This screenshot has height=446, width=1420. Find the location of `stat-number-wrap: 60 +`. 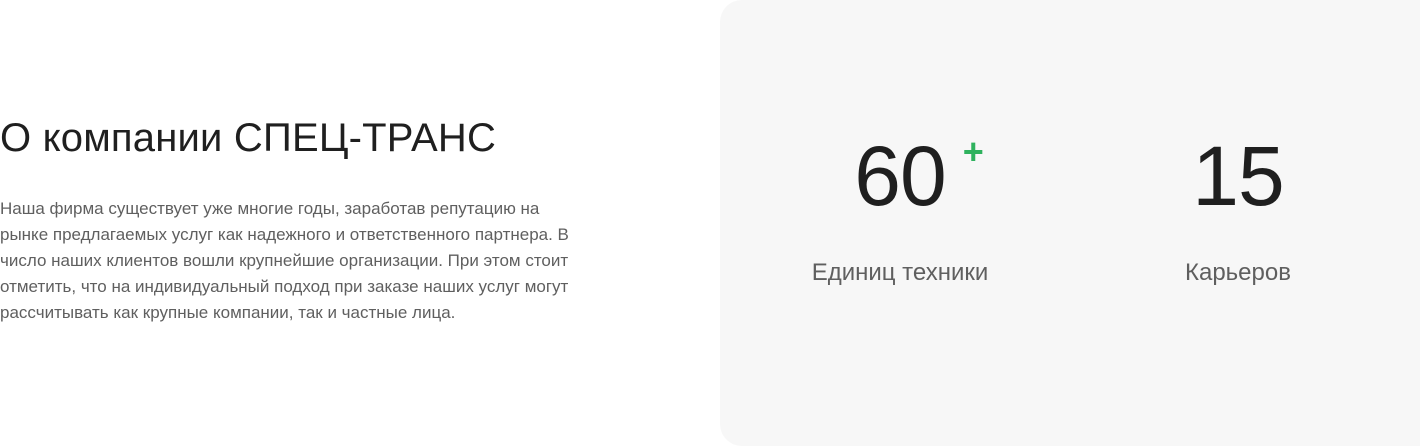

stat-number-wrap: 60 + is located at coordinates (918, 179).